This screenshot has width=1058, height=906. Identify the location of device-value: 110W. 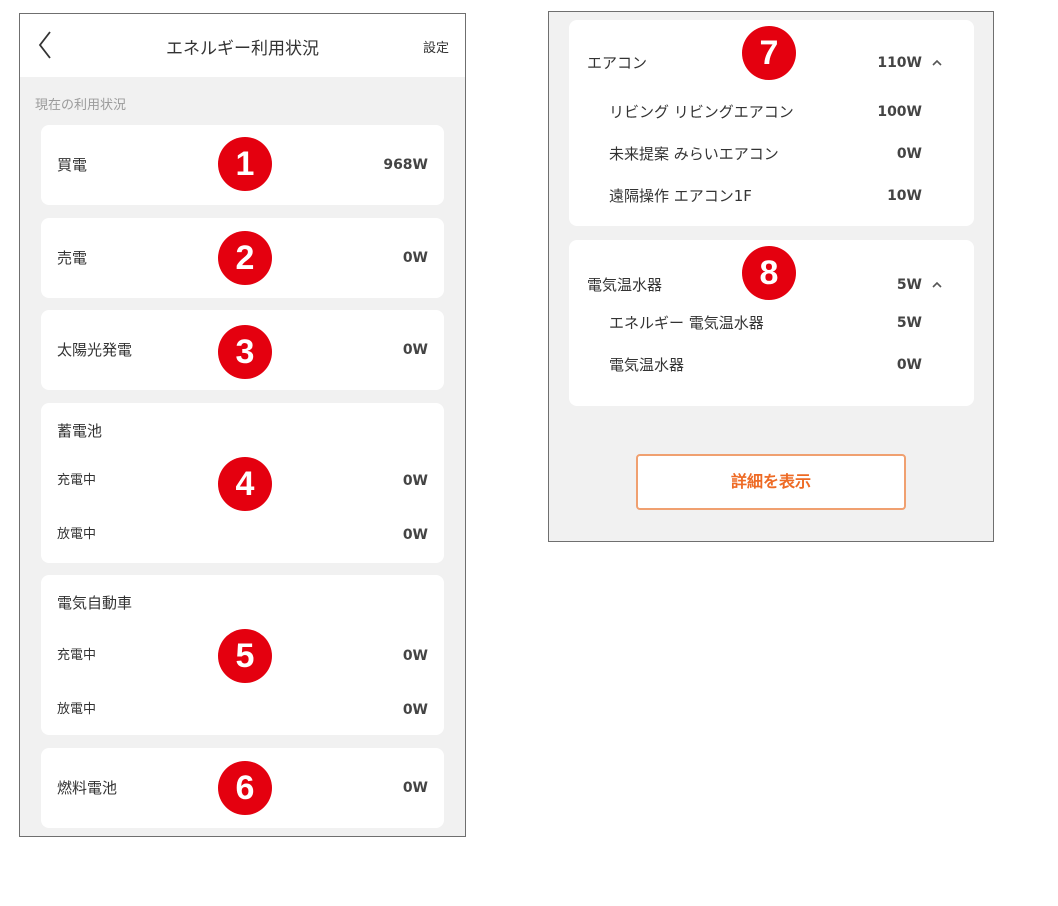
(899, 63).